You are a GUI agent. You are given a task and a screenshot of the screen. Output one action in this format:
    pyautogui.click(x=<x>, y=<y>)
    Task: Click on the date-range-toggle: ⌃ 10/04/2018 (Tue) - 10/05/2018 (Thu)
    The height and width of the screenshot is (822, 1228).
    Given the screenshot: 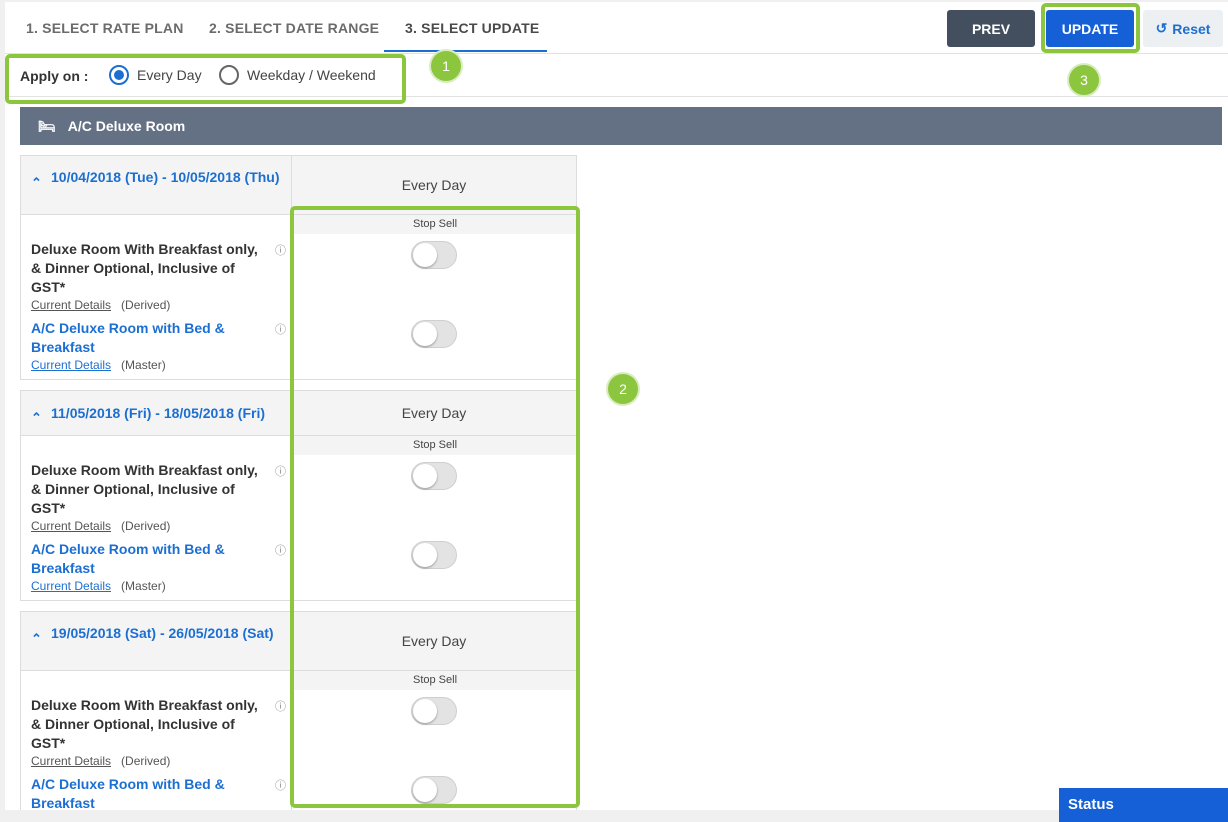 What is the action you would take?
    pyautogui.click(x=156, y=185)
    